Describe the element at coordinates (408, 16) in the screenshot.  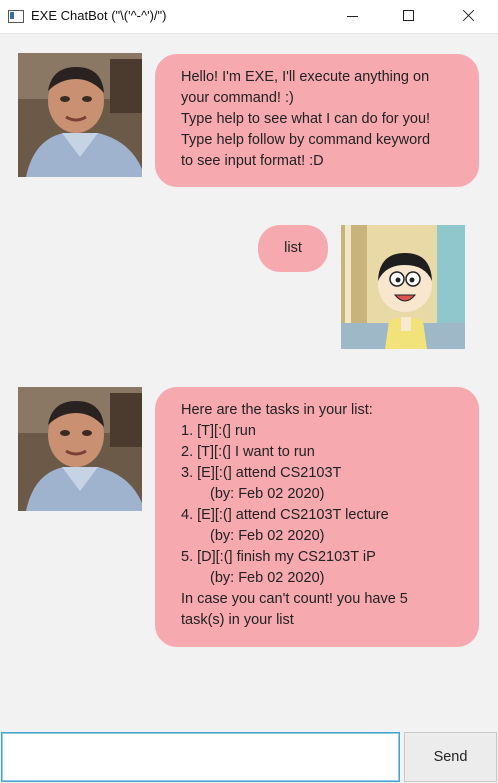
I see `maximize-icon` at that location.